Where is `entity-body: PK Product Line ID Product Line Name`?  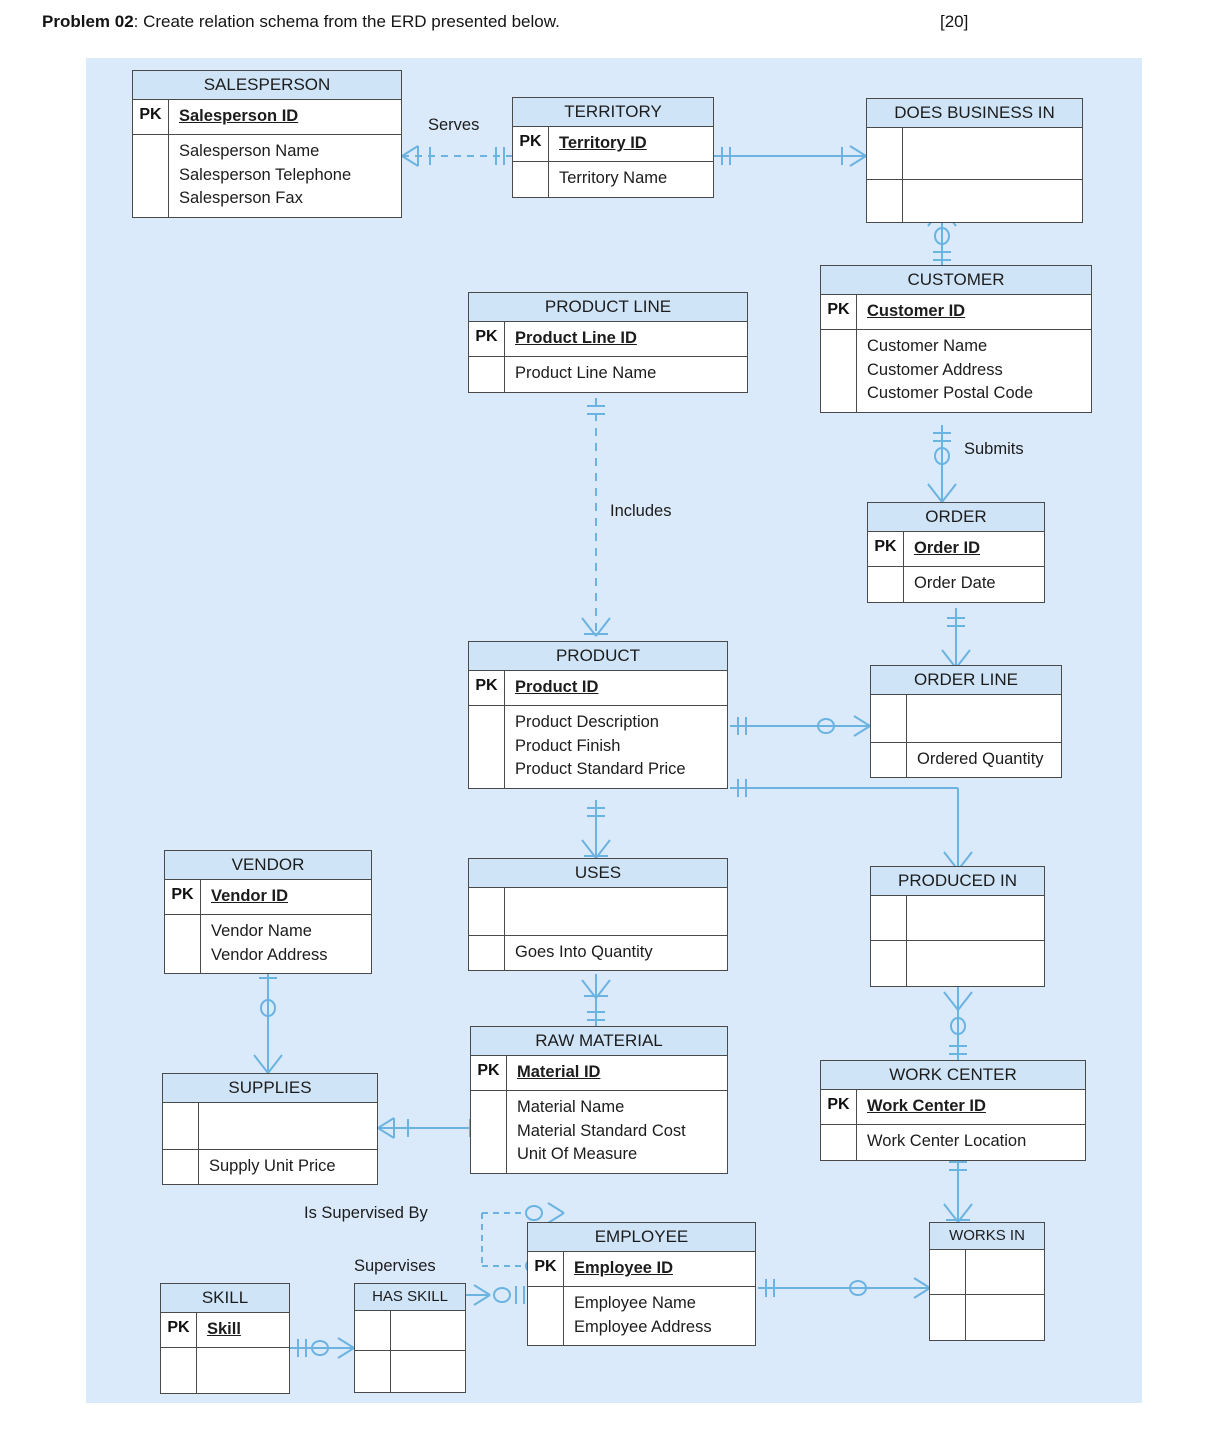
entity-body: PK Product Line ID Product Line Name is located at coordinates (608, 357).